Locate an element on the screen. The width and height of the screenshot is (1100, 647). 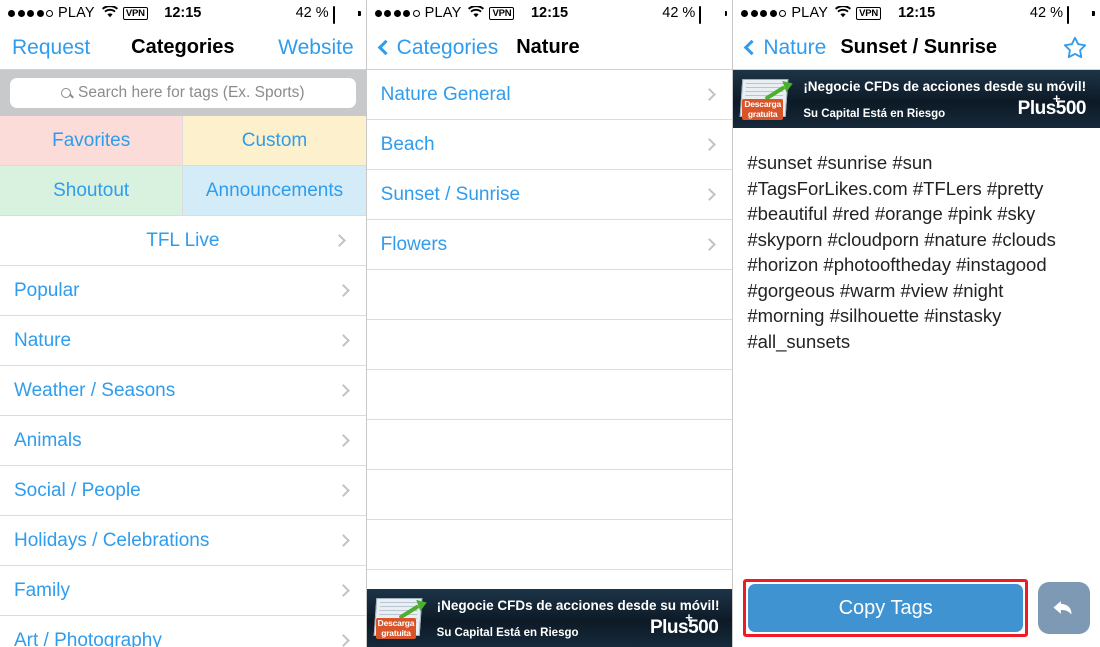
list-item-label: Flowers is located at coordinates (414, 244).